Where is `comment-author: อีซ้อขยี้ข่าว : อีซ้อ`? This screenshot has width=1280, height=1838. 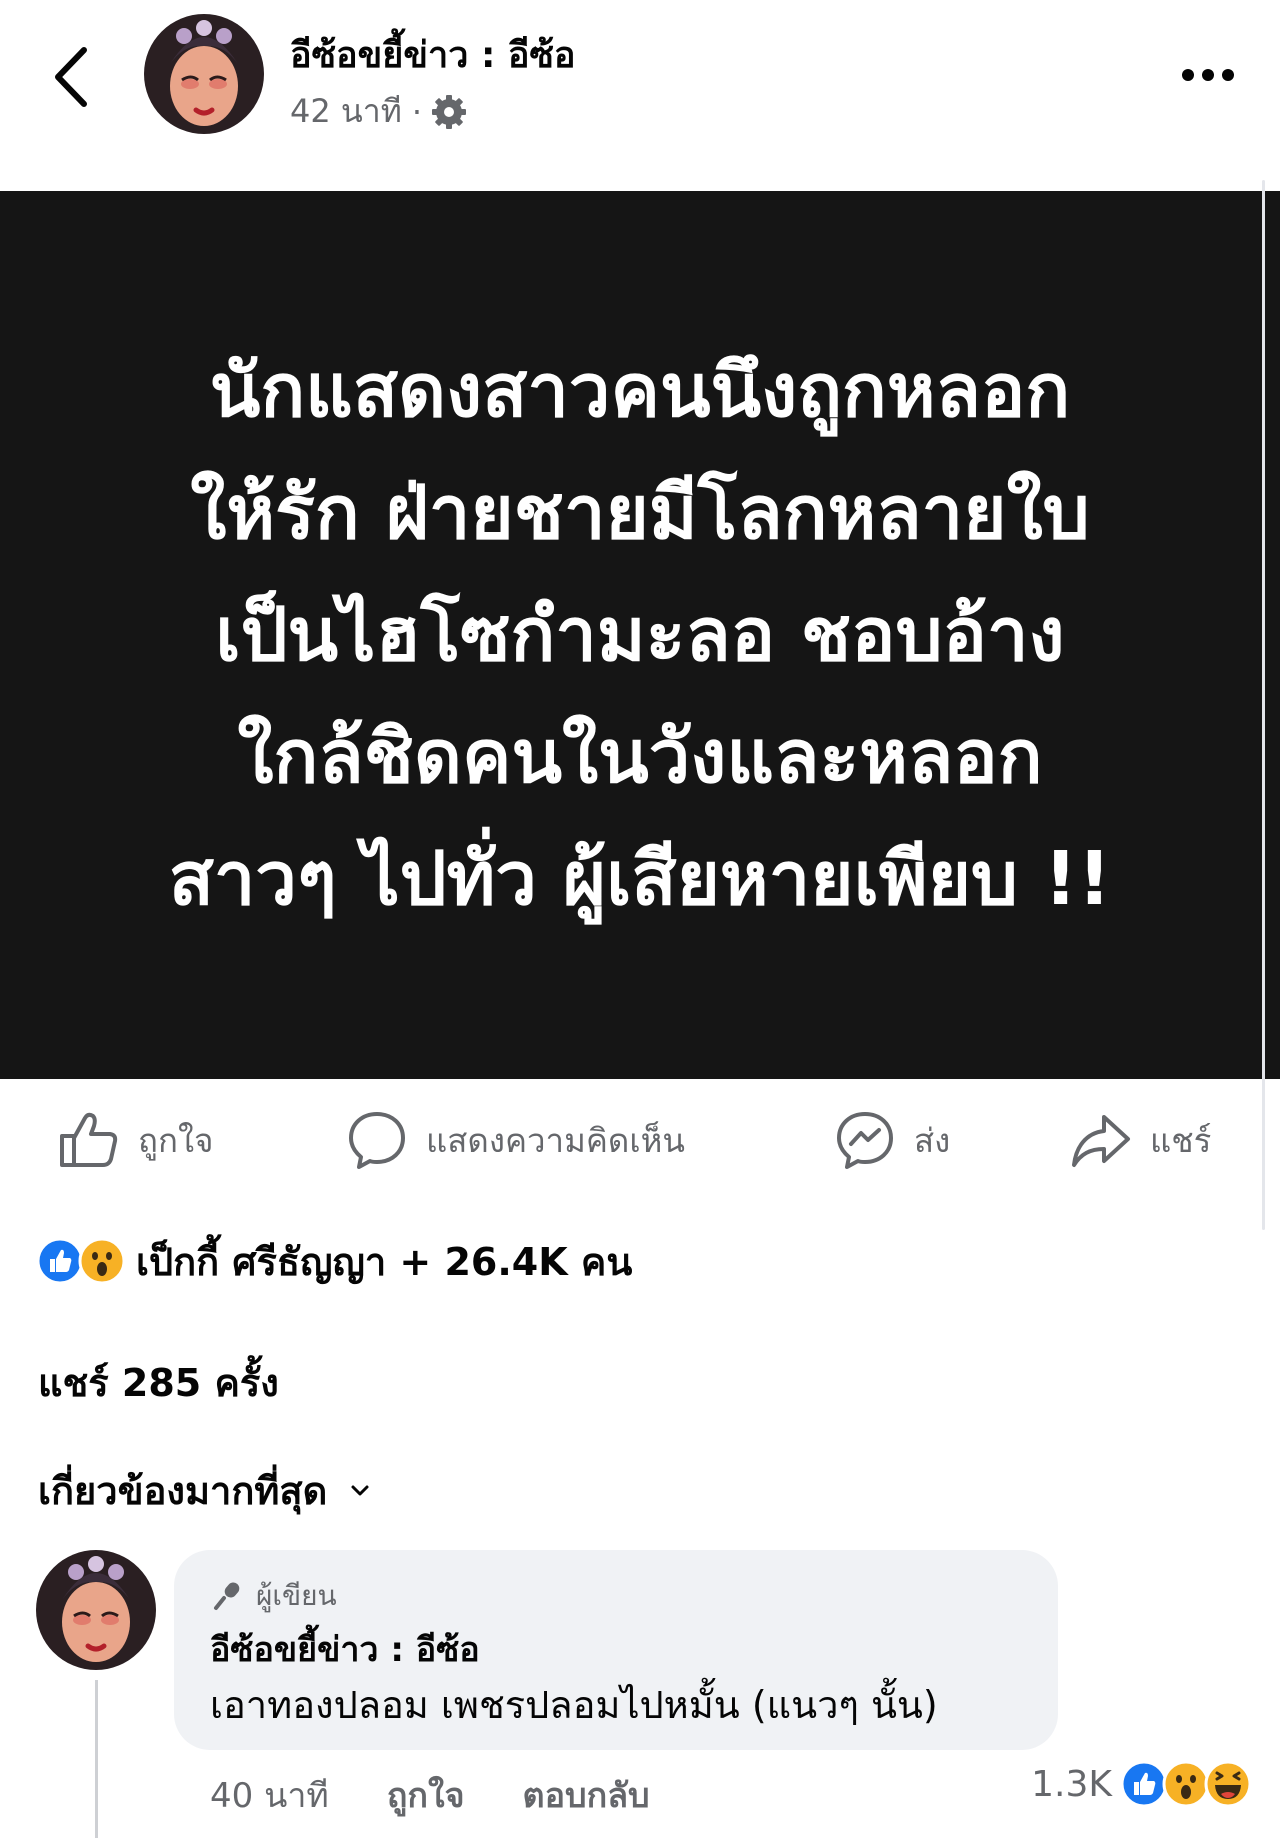 comment-author: อีซ้อขยี้ข่าว : อีซ้อ is located at coordinates (345, 1649).